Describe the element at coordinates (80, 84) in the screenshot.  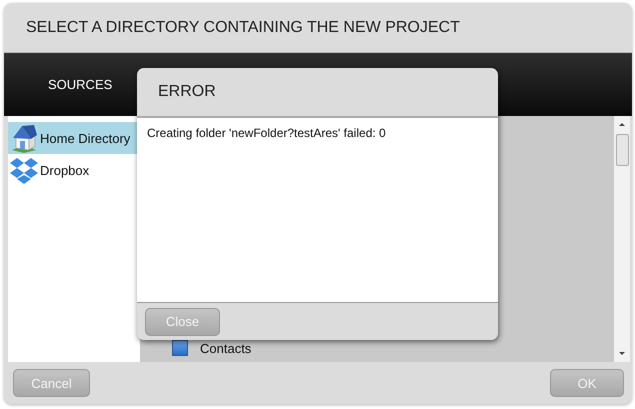
I see `sources-heading: SOURCES` at that location.